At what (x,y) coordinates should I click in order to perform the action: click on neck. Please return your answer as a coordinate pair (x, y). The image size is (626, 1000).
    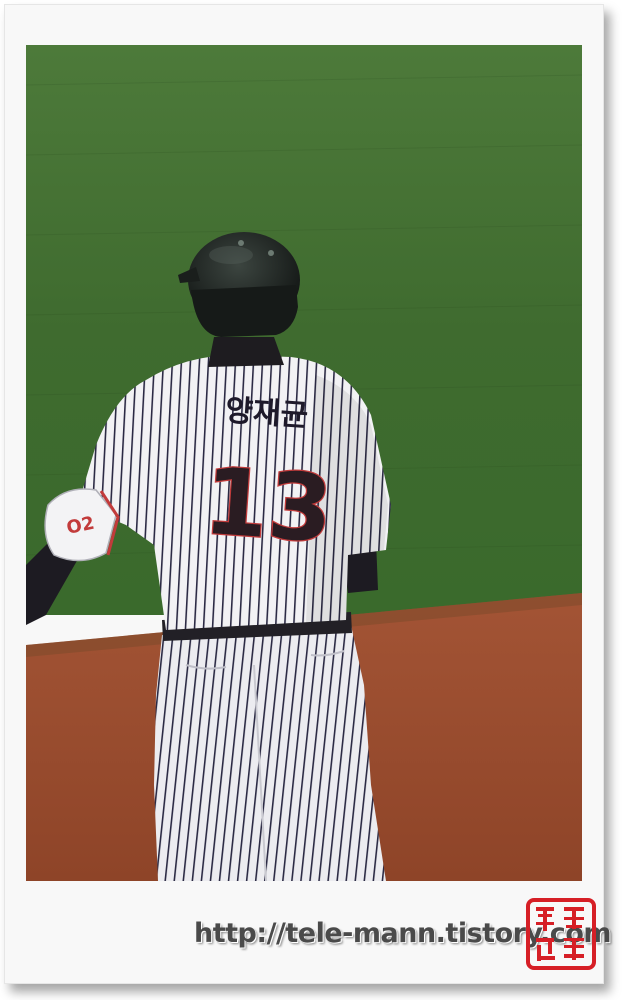
    Looking at the image, I should click on (246, 352).